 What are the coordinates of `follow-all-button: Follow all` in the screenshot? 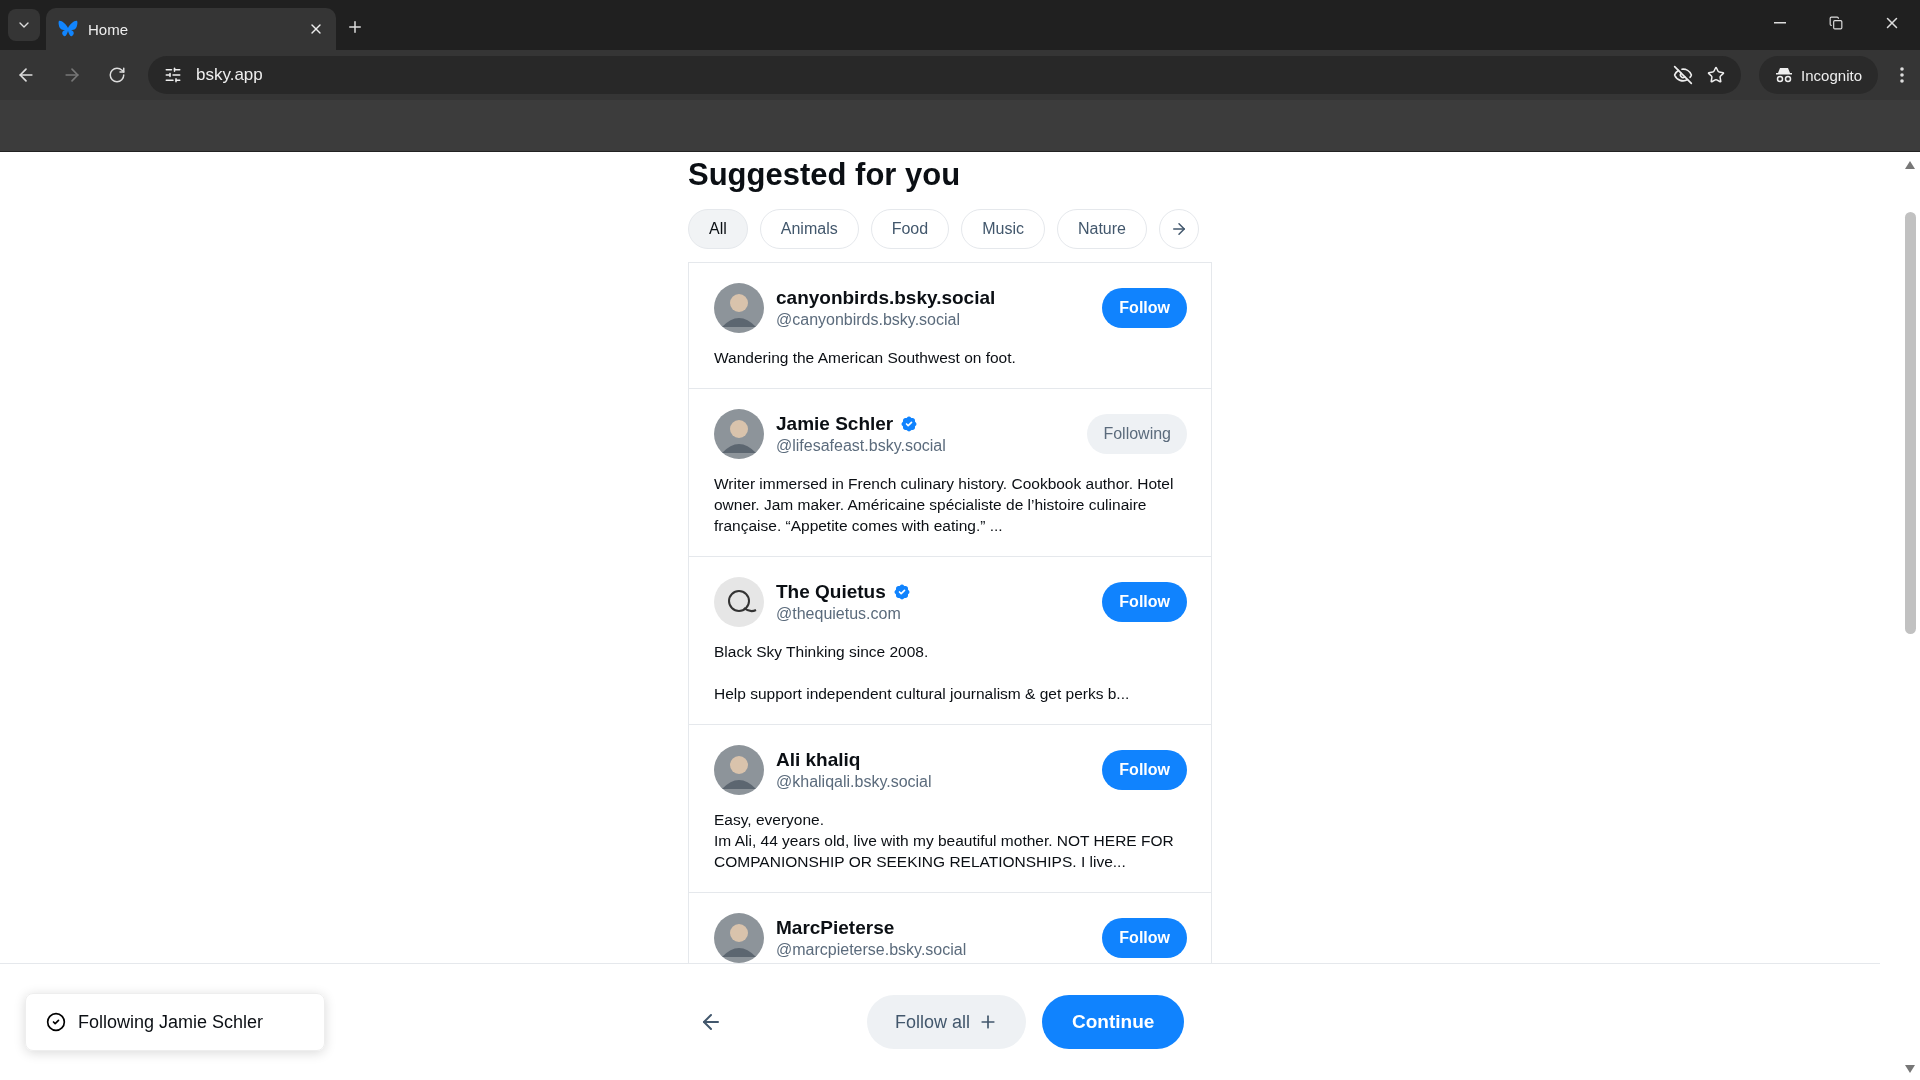 It's located at (947, 1022).